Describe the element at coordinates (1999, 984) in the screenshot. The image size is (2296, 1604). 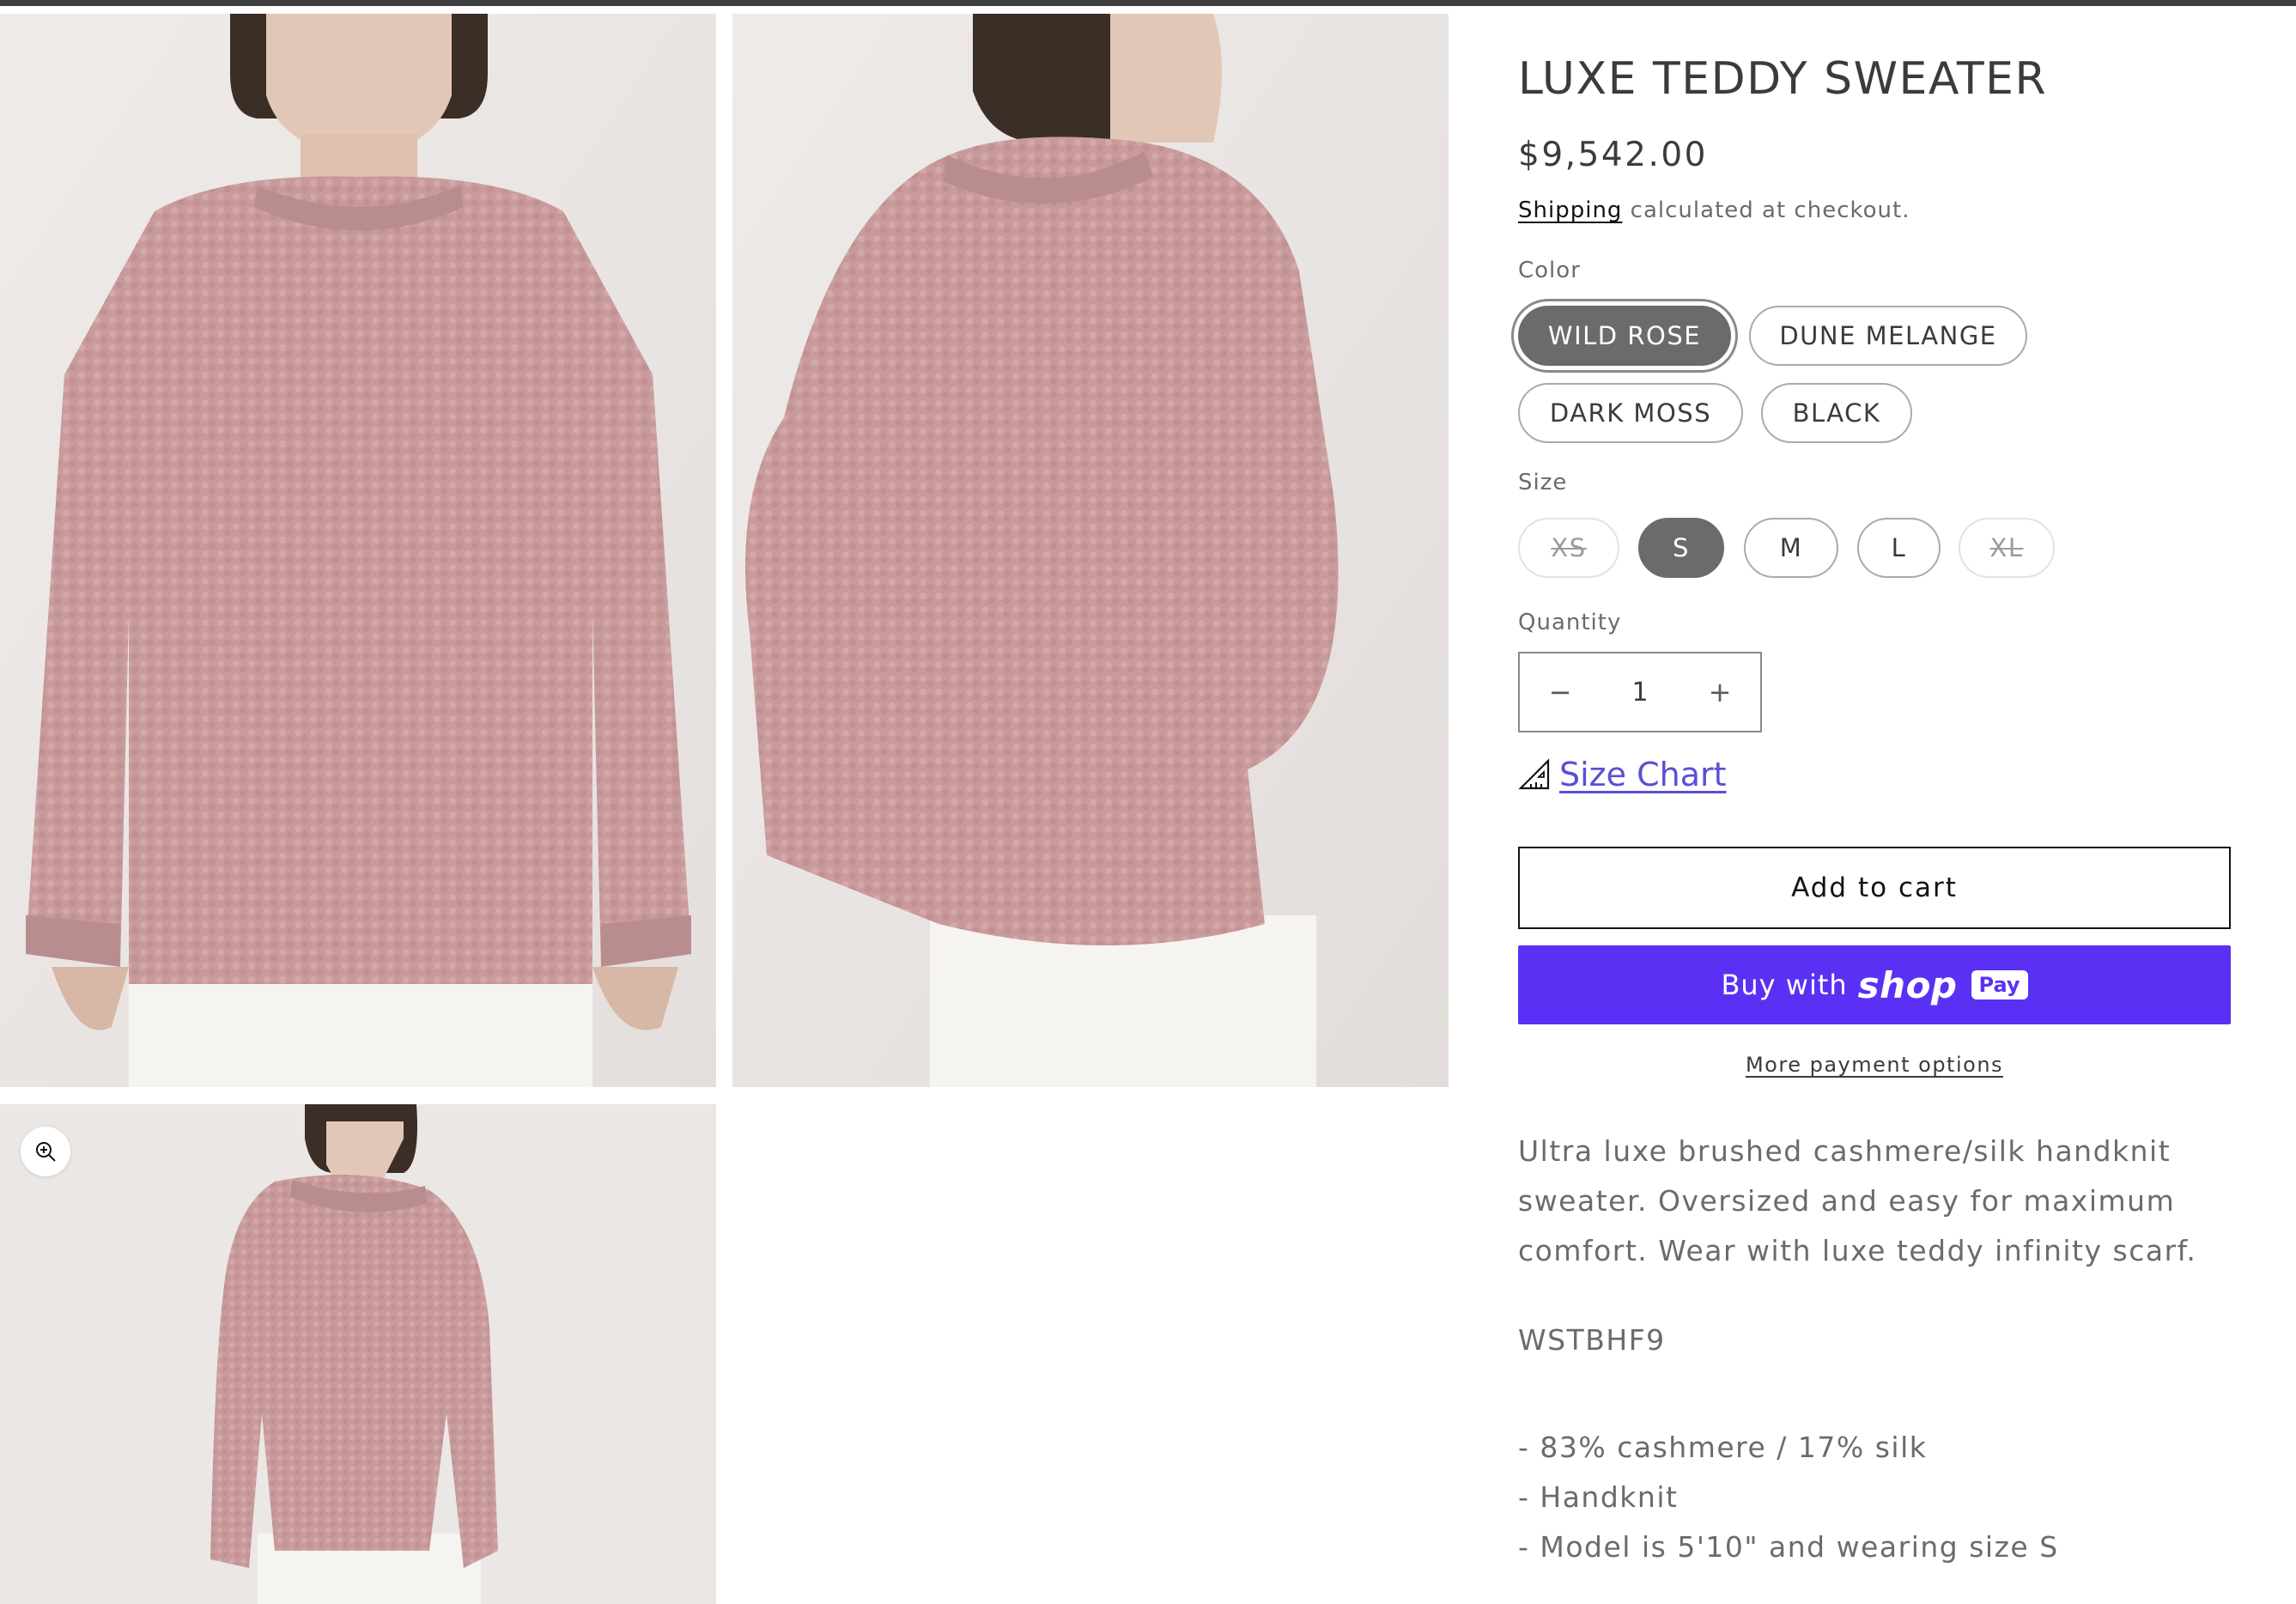
I see `shop-pay-badge: Pay` at that location.